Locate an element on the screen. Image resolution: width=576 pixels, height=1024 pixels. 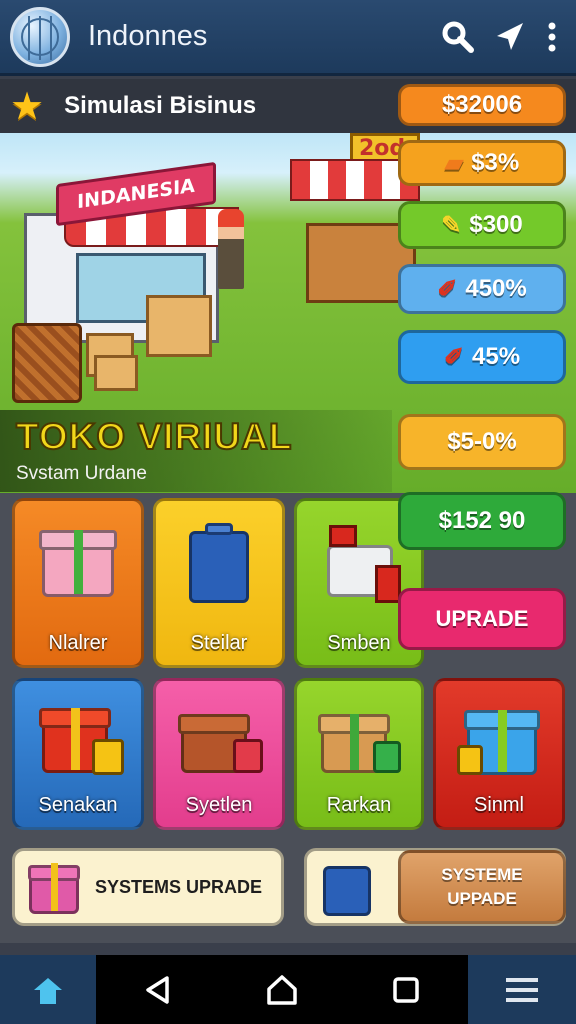
price-label: $32006 is located at coordinates (482, 104).